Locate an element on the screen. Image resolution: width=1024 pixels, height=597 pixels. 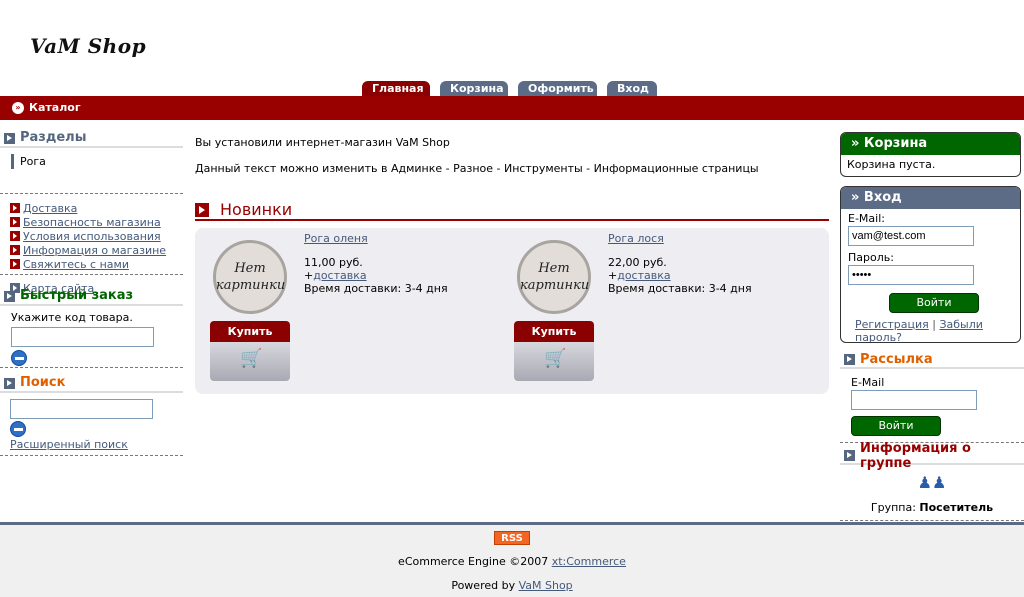
search-box: Поиск Расширенный поиск is located at coordinates (91, 415).